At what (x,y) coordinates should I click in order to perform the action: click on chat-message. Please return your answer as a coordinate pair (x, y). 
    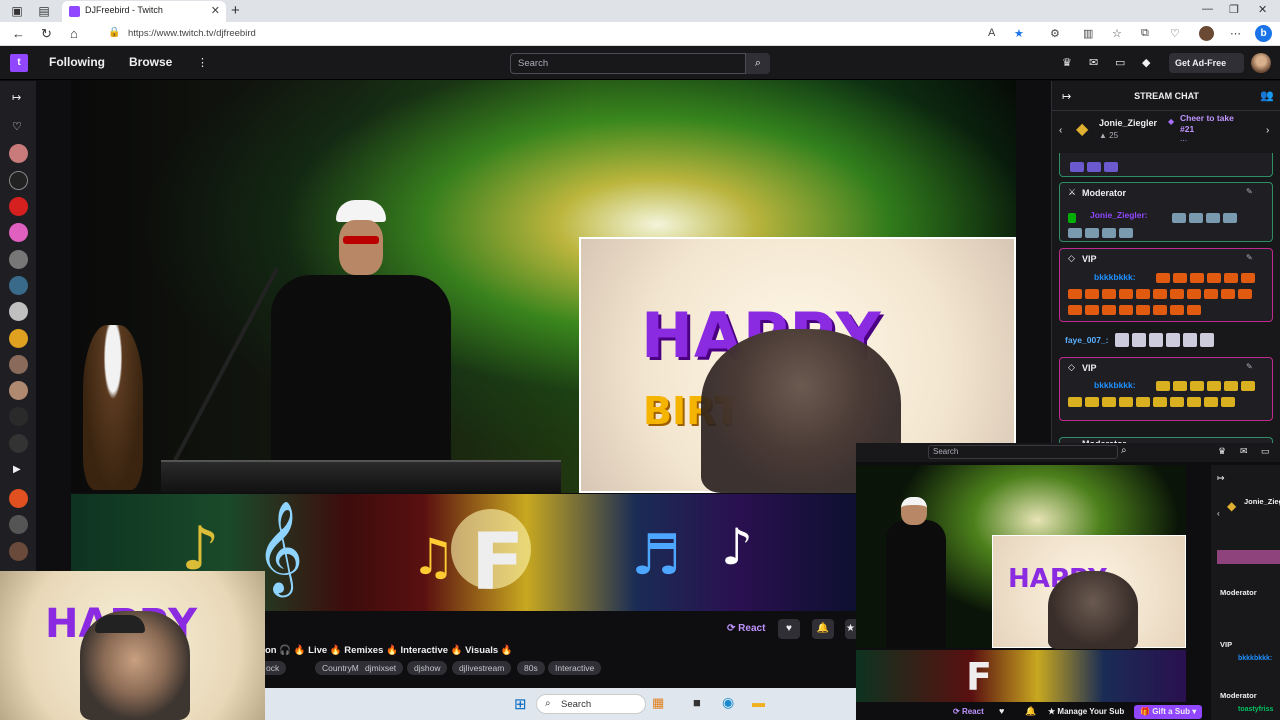
    Looking at the image, I should click on (1166, 165).